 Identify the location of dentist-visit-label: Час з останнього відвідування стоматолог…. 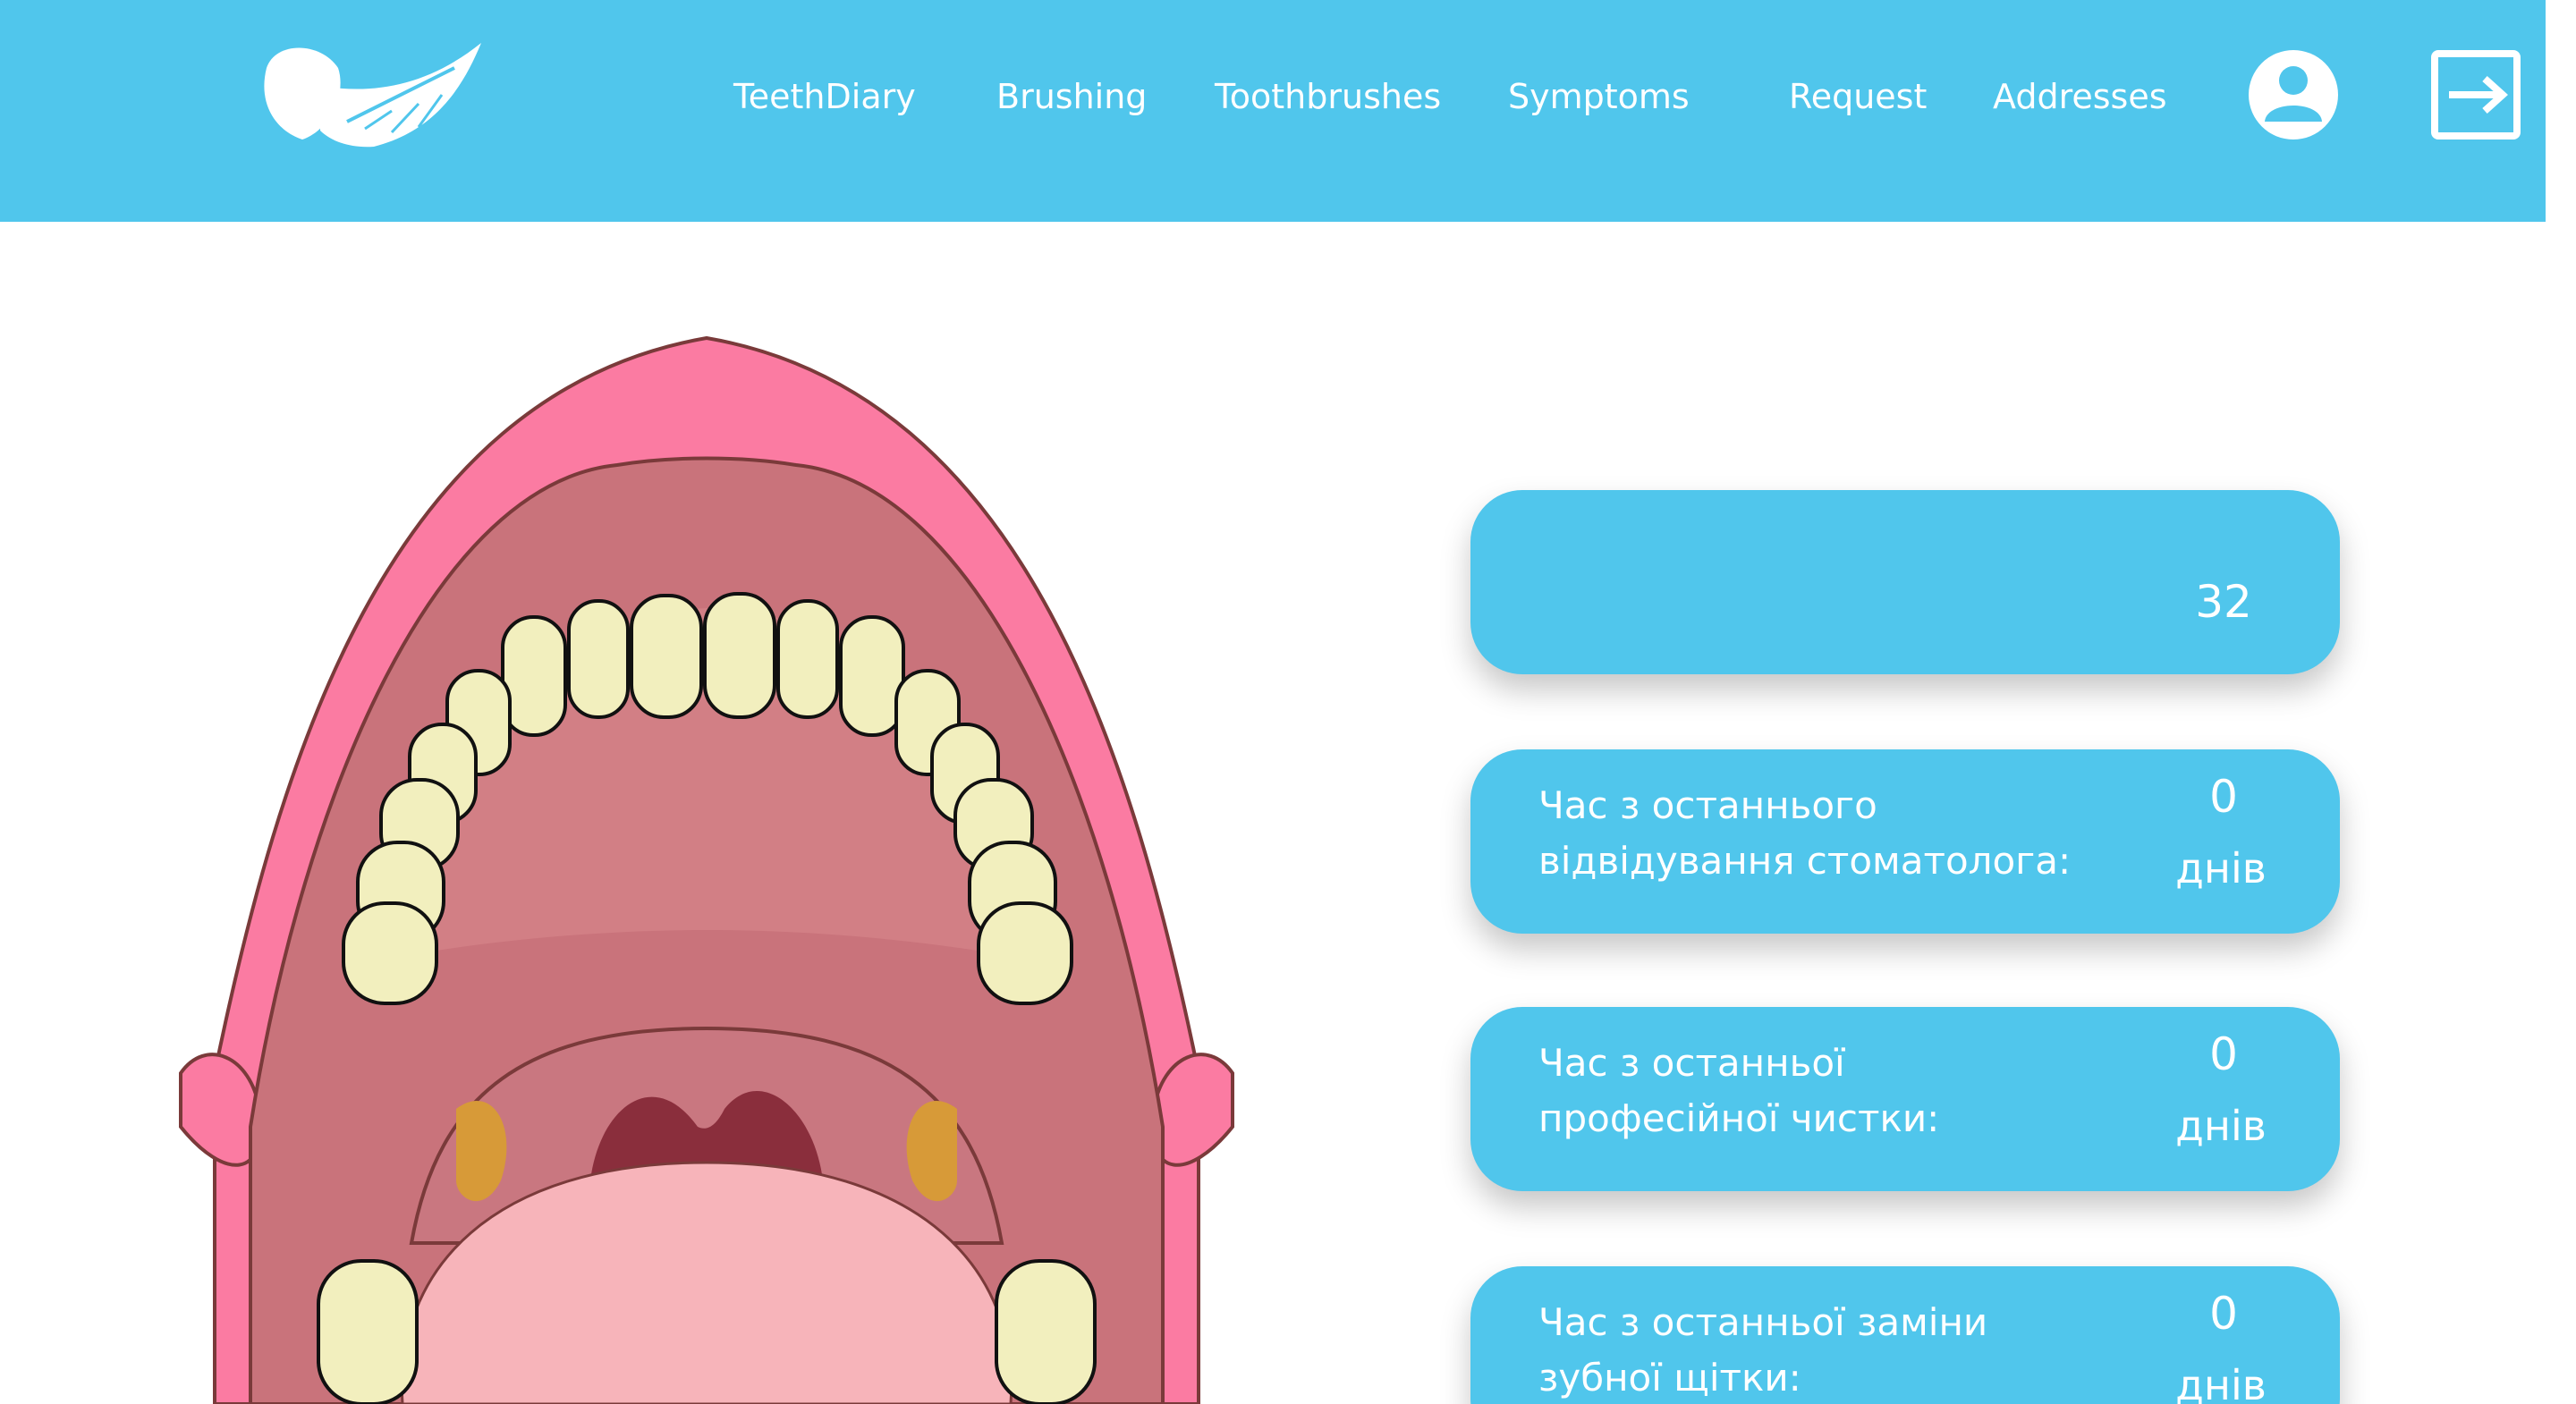
(1805, 833).